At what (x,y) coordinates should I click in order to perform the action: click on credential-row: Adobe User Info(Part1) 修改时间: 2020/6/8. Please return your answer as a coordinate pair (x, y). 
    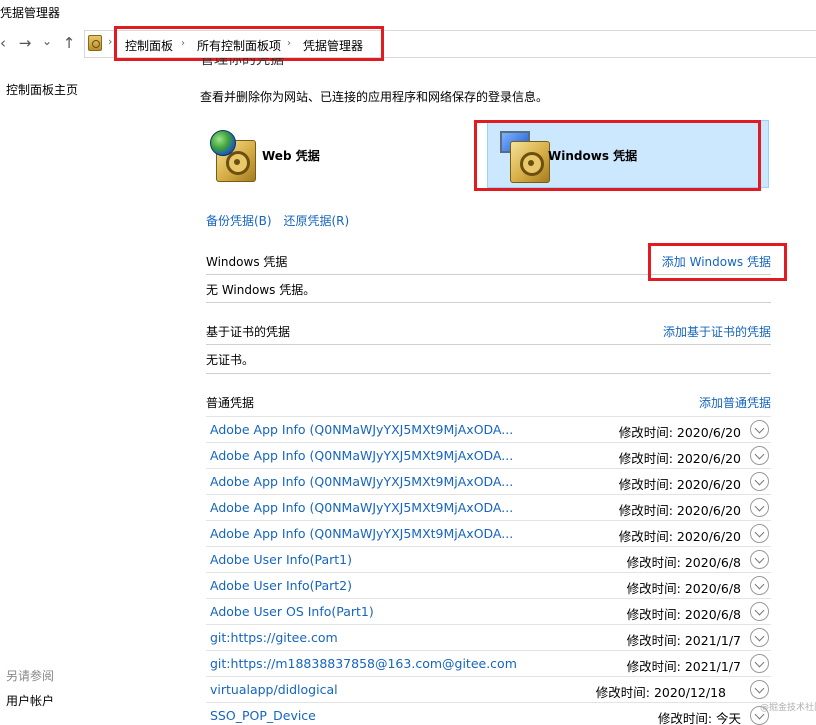
    Looking at the image, I should click on (488, 559).